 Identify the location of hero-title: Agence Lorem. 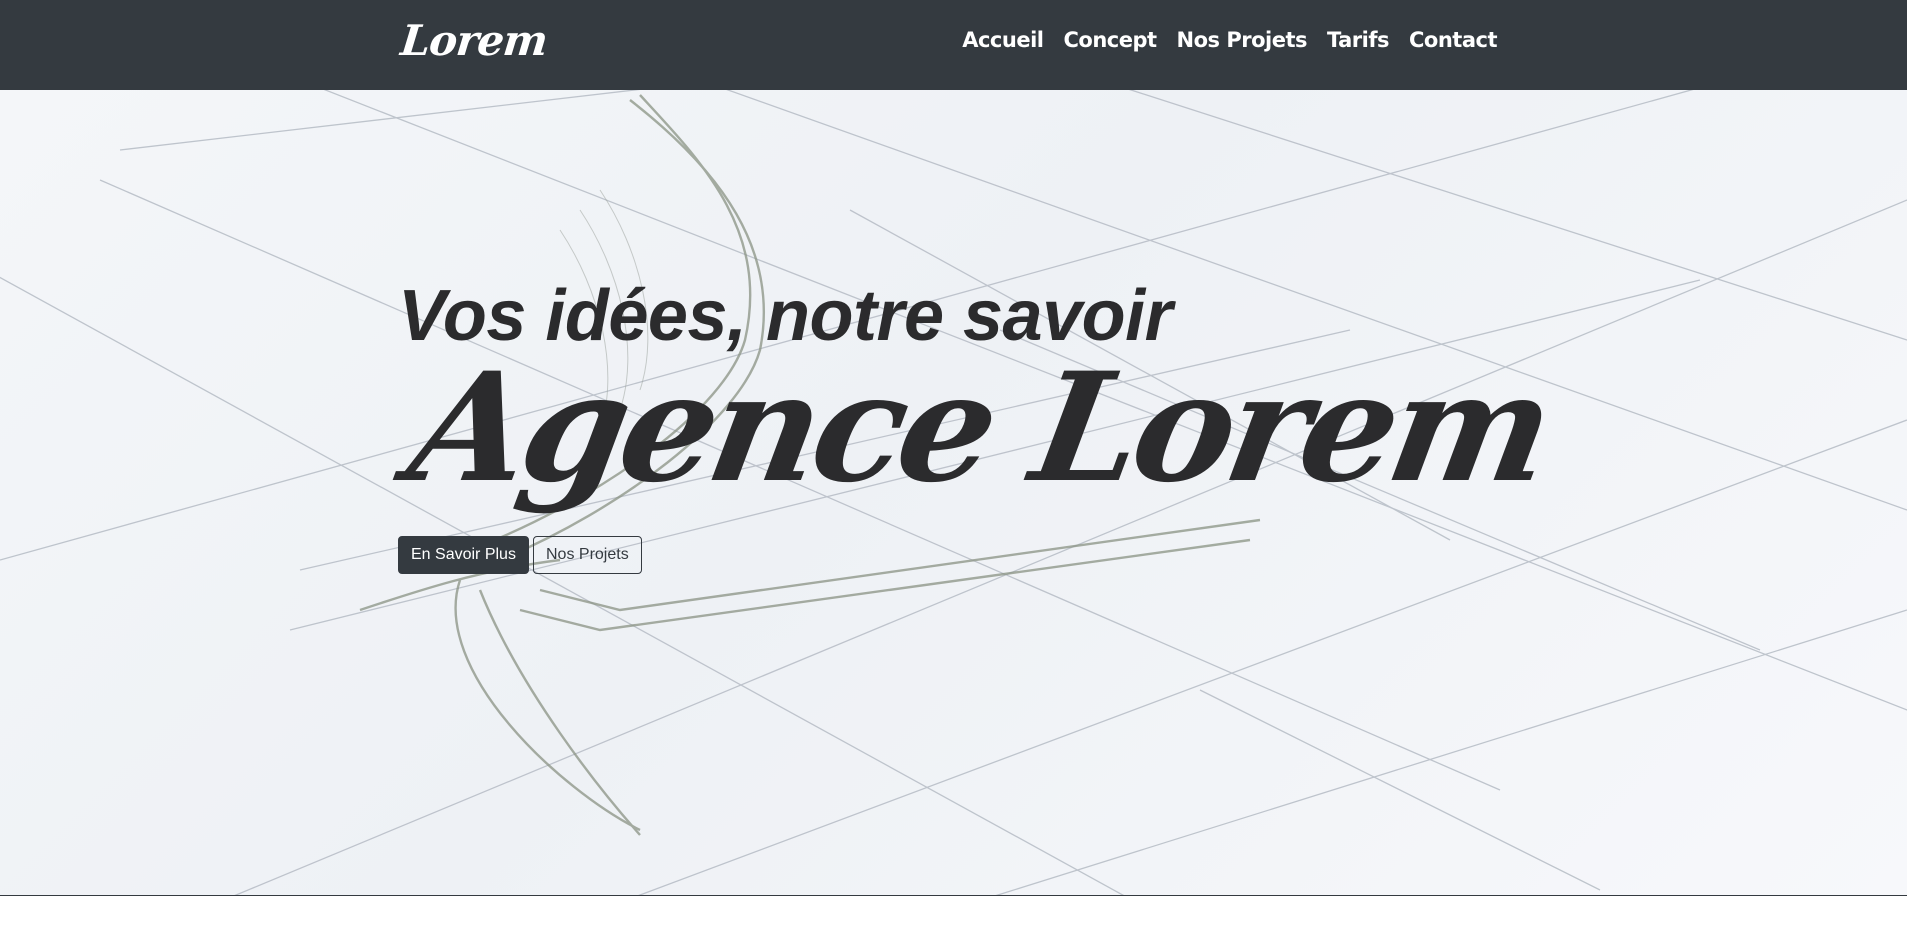
(979, 428).